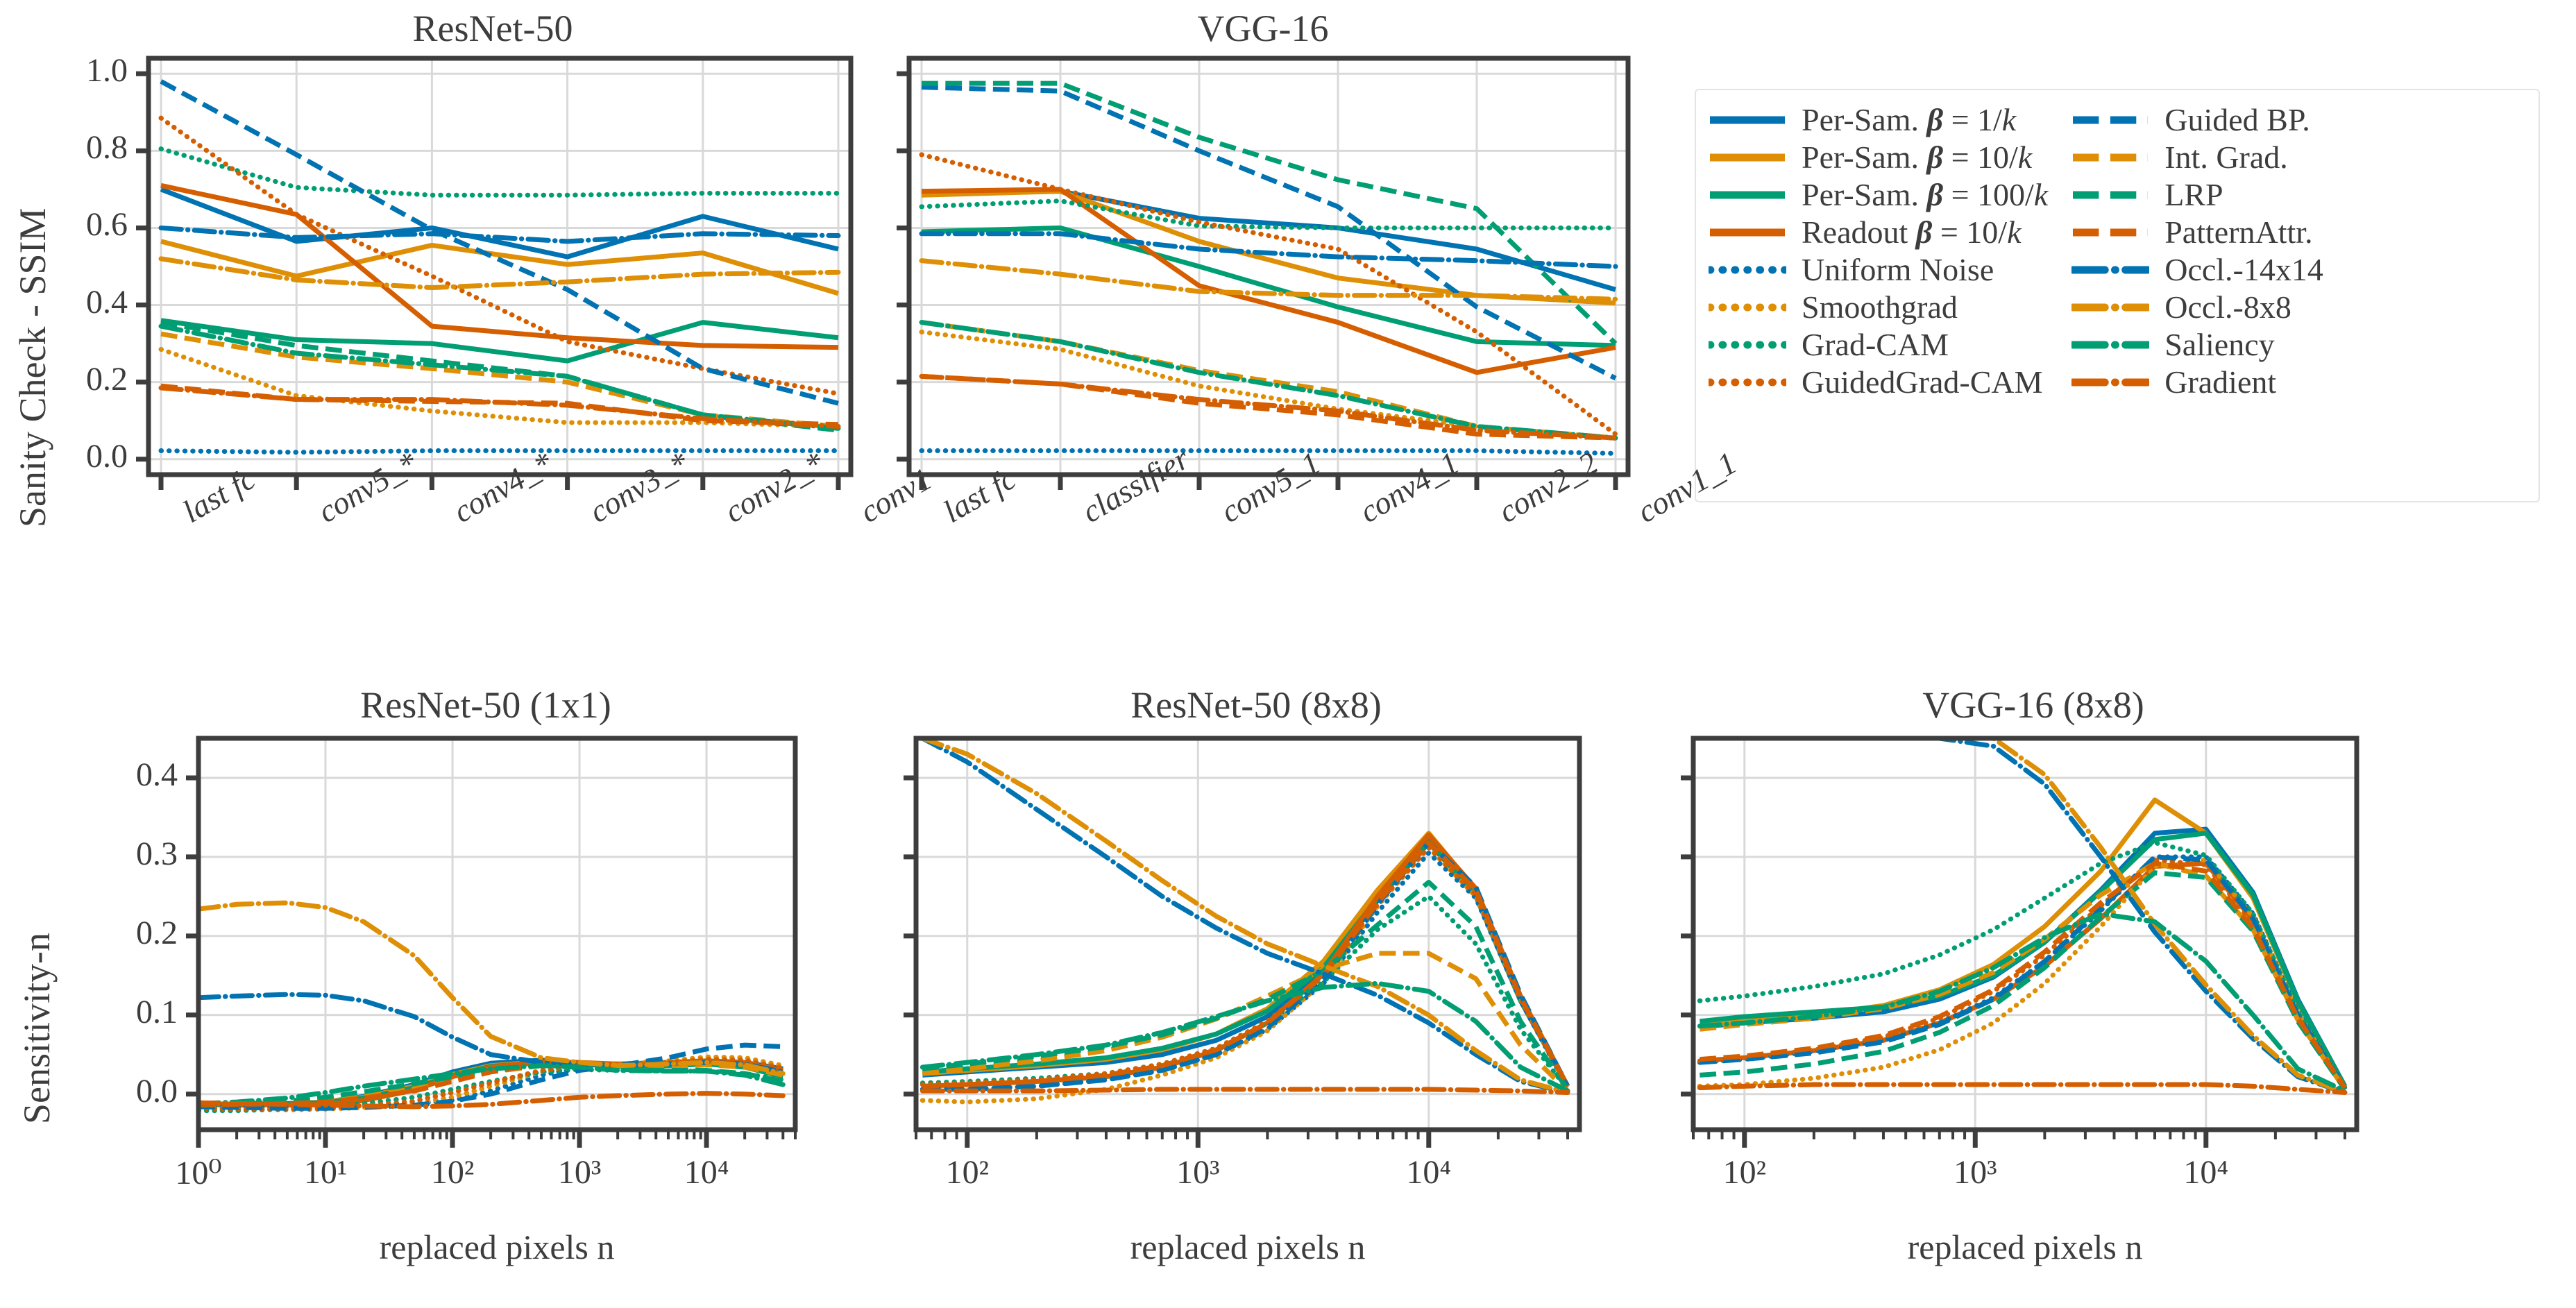 This screenshot has height=1308, width=2576. Describe the element at coordinates (1925, 194) in the screenshot. I see `legend-item-label: Per-Sam. β = 100/k` at that location.